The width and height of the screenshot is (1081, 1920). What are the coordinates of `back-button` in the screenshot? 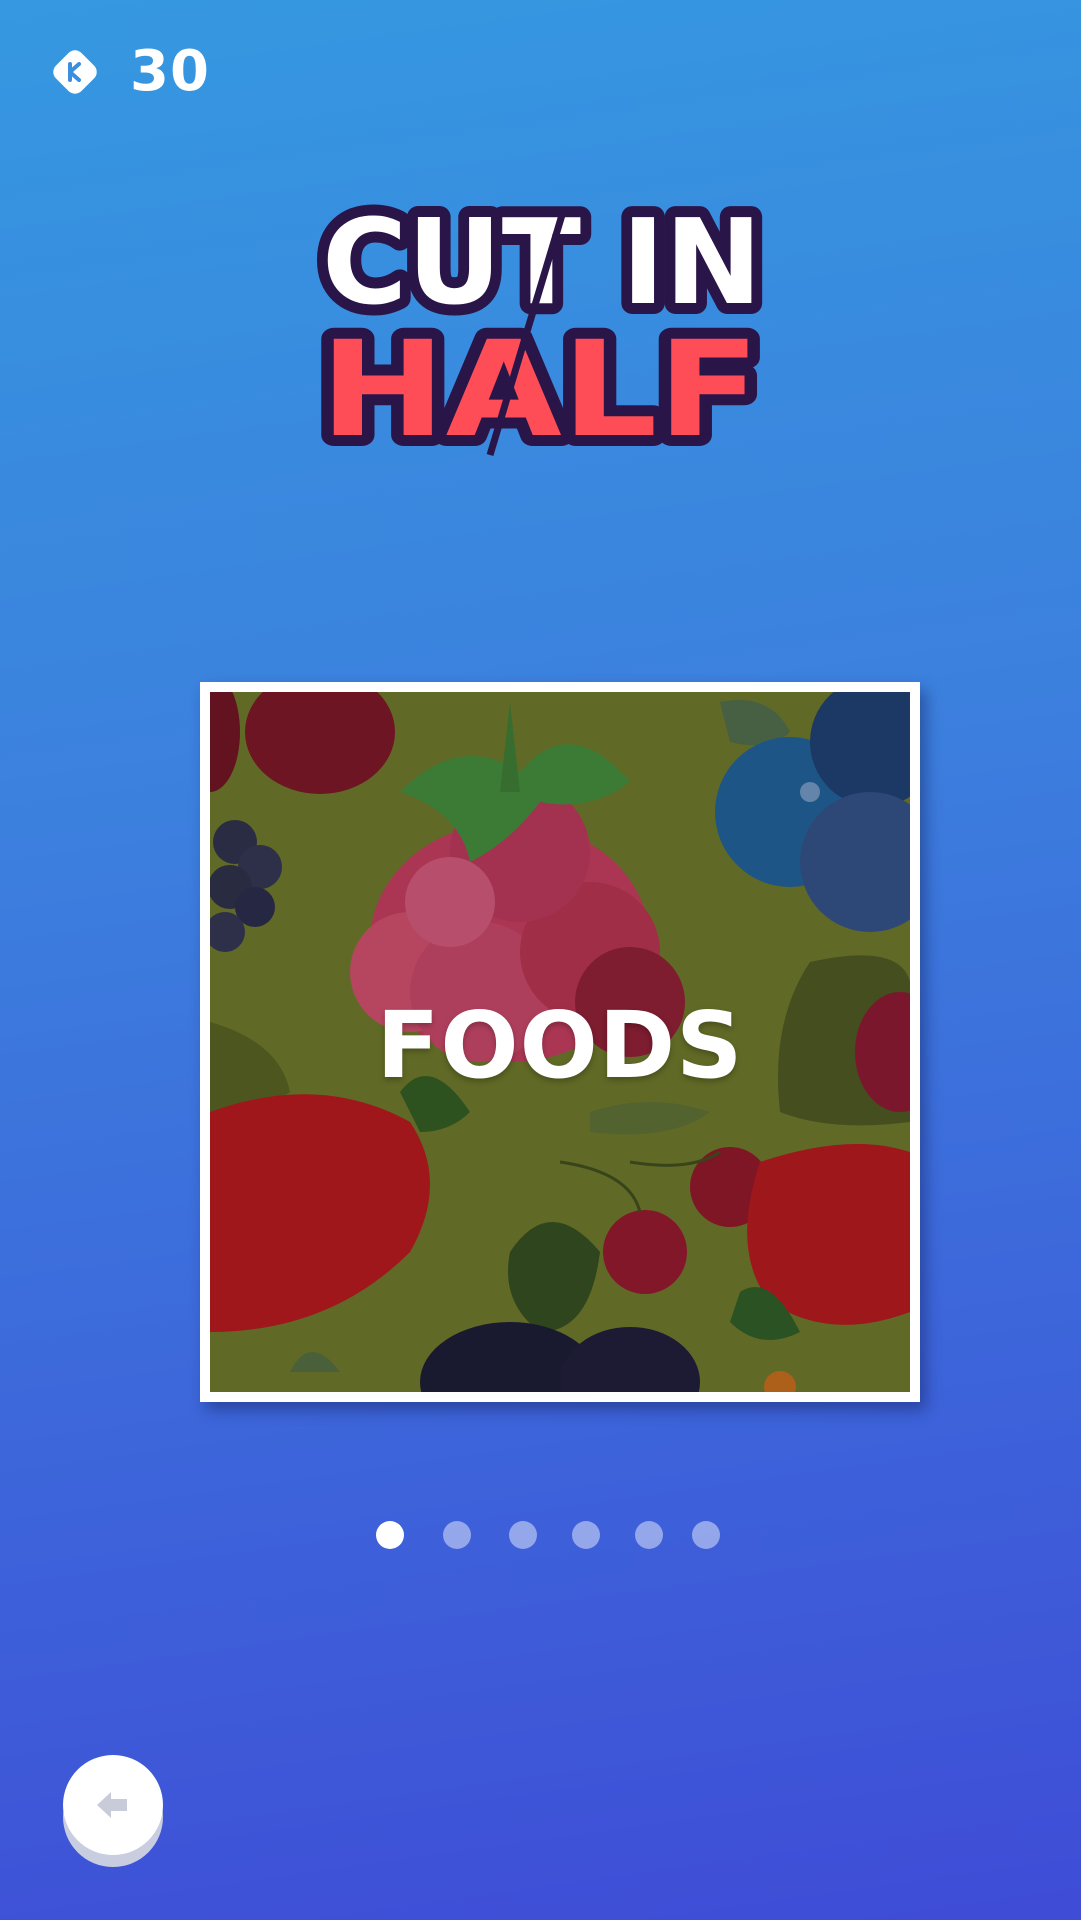 It's located at (113, 1811).